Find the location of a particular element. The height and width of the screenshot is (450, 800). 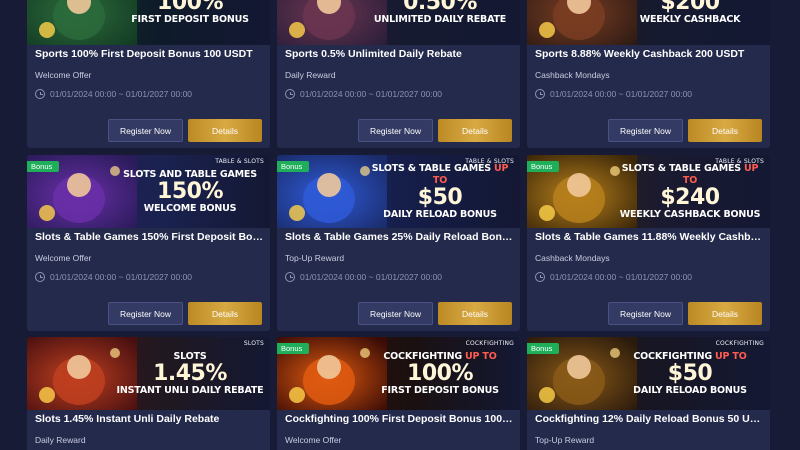

banner-caption: INSTANT UNLI DAILY REBATE is located at coordinates (190, 390).